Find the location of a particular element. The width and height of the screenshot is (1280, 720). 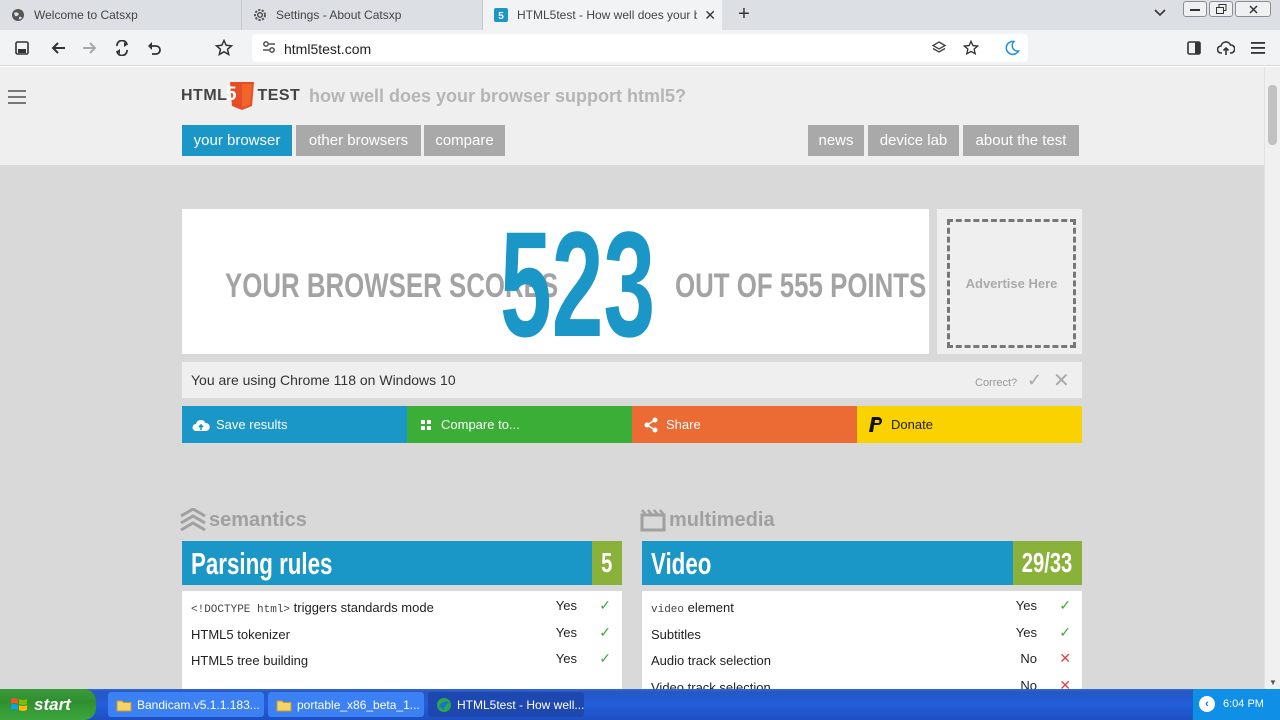

advertise-here-label: Advertise Here is located at coordinates (1011, 283).